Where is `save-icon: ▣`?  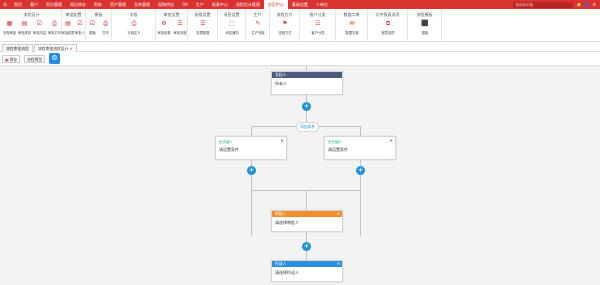 save-icon: ▣ is located at coordinates (7, 59).